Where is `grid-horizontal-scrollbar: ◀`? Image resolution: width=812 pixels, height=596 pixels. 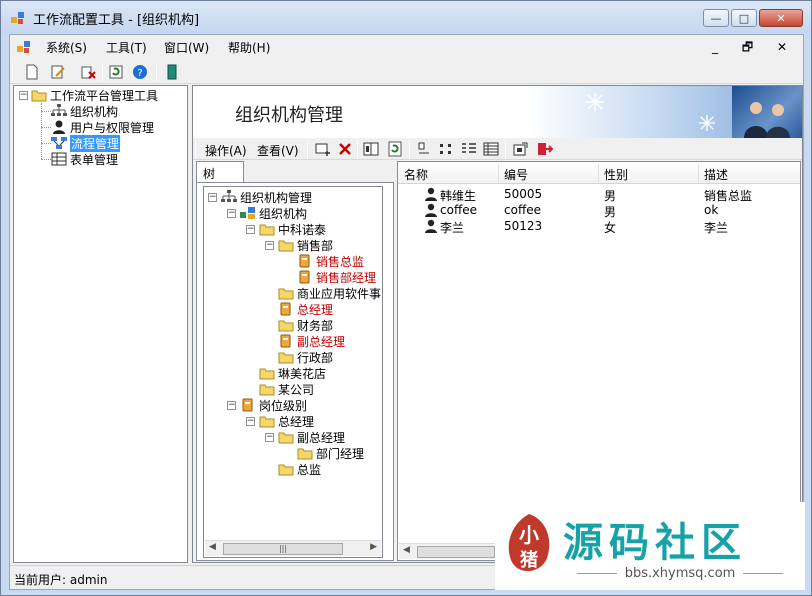
grid-horizontal-scrollbar: ◀ is located at coordinates (449, 551).